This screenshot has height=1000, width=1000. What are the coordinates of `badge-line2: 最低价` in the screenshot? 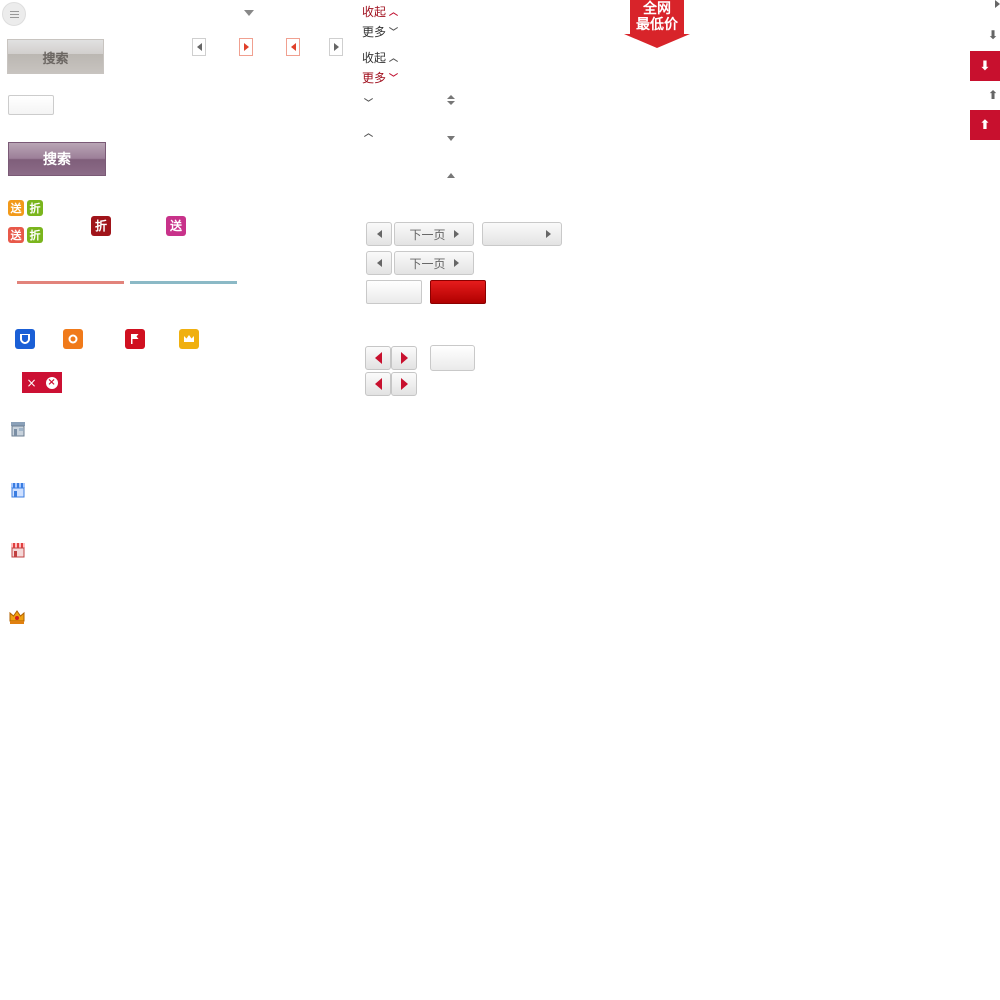 It's located at (657, 25).